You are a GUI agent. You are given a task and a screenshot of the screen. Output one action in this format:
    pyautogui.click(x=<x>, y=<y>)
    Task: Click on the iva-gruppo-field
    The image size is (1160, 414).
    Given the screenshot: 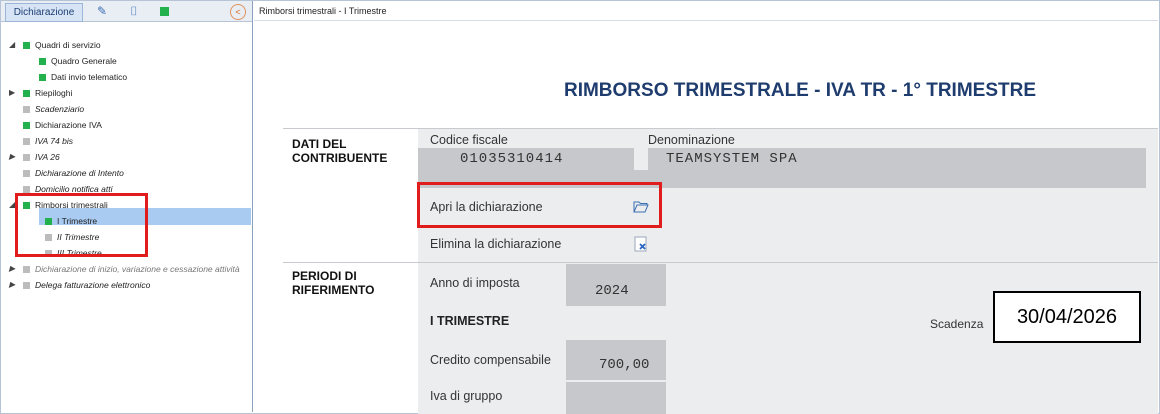 What is the action you would take?
    pyautogui.click(x=616, y=398)
    